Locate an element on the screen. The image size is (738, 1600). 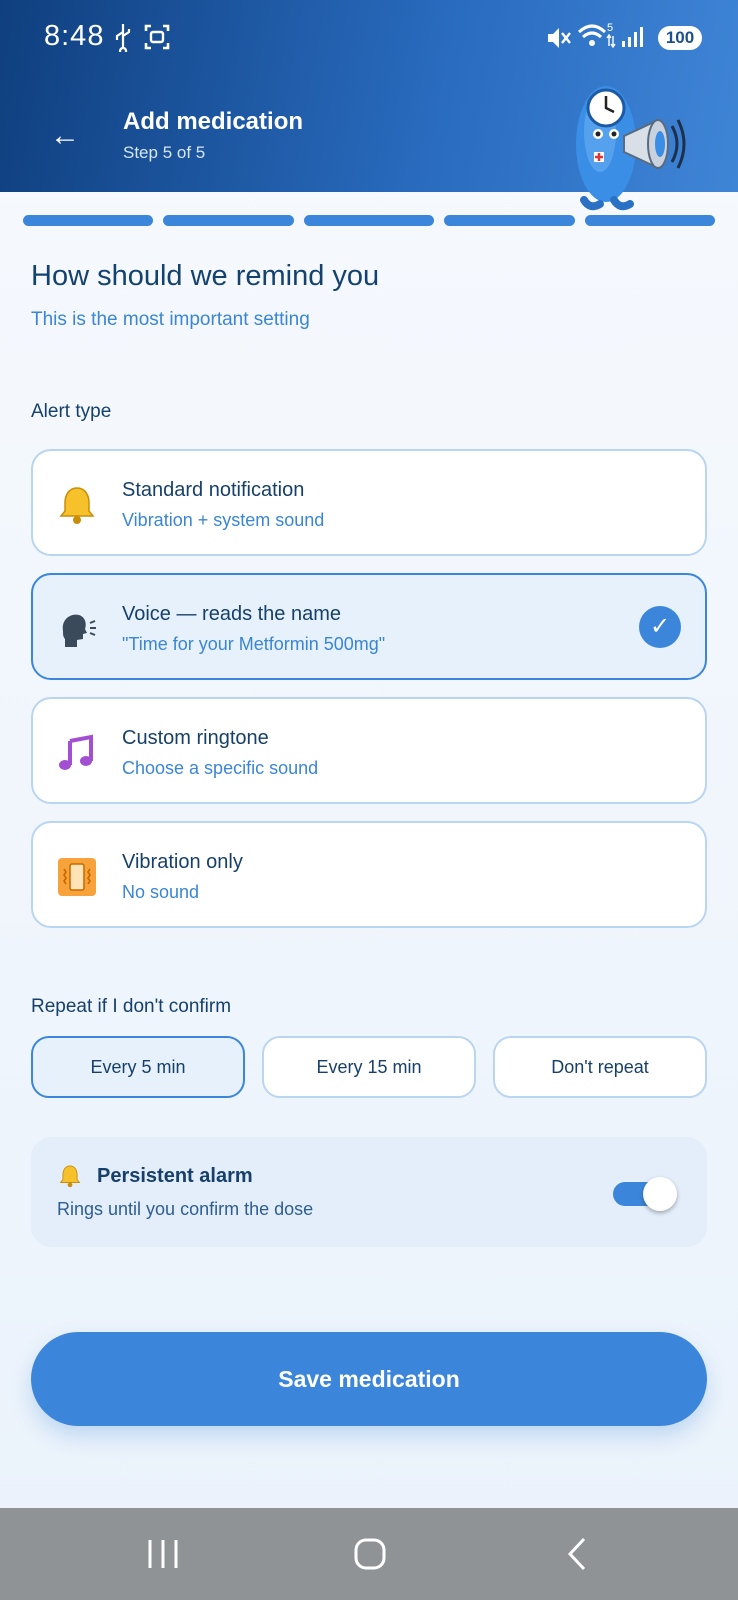
music-note-icon is located at coordinates (77, 753).